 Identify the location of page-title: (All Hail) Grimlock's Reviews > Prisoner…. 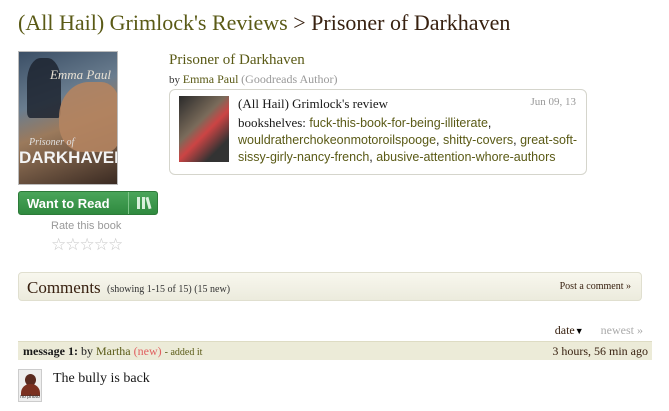
(264, 23).